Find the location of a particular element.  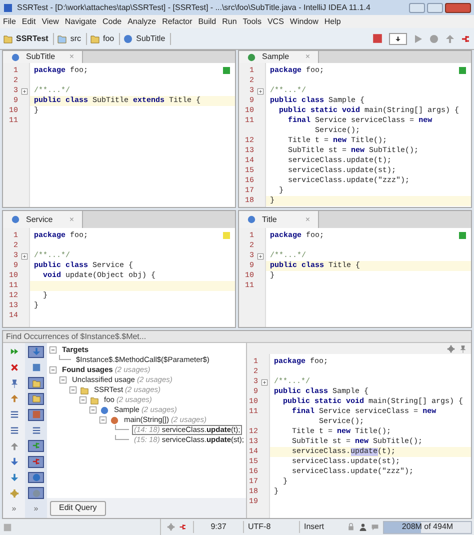

run-config-dropdown is located at coordinates (398, 38).